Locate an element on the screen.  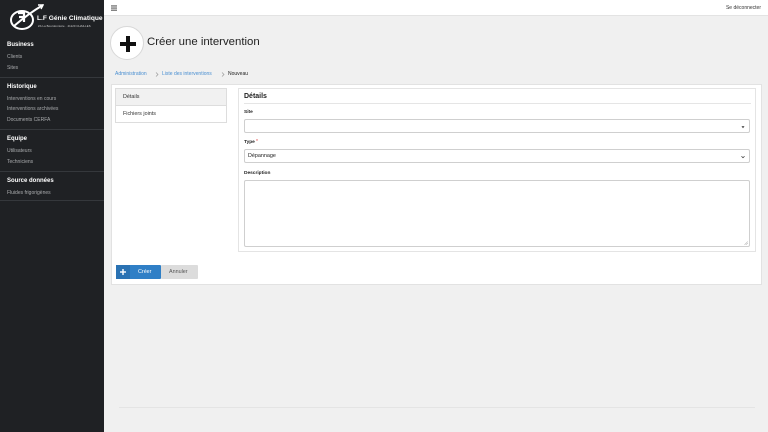
nav-section-business: Business is located at coordinates (20, 45).